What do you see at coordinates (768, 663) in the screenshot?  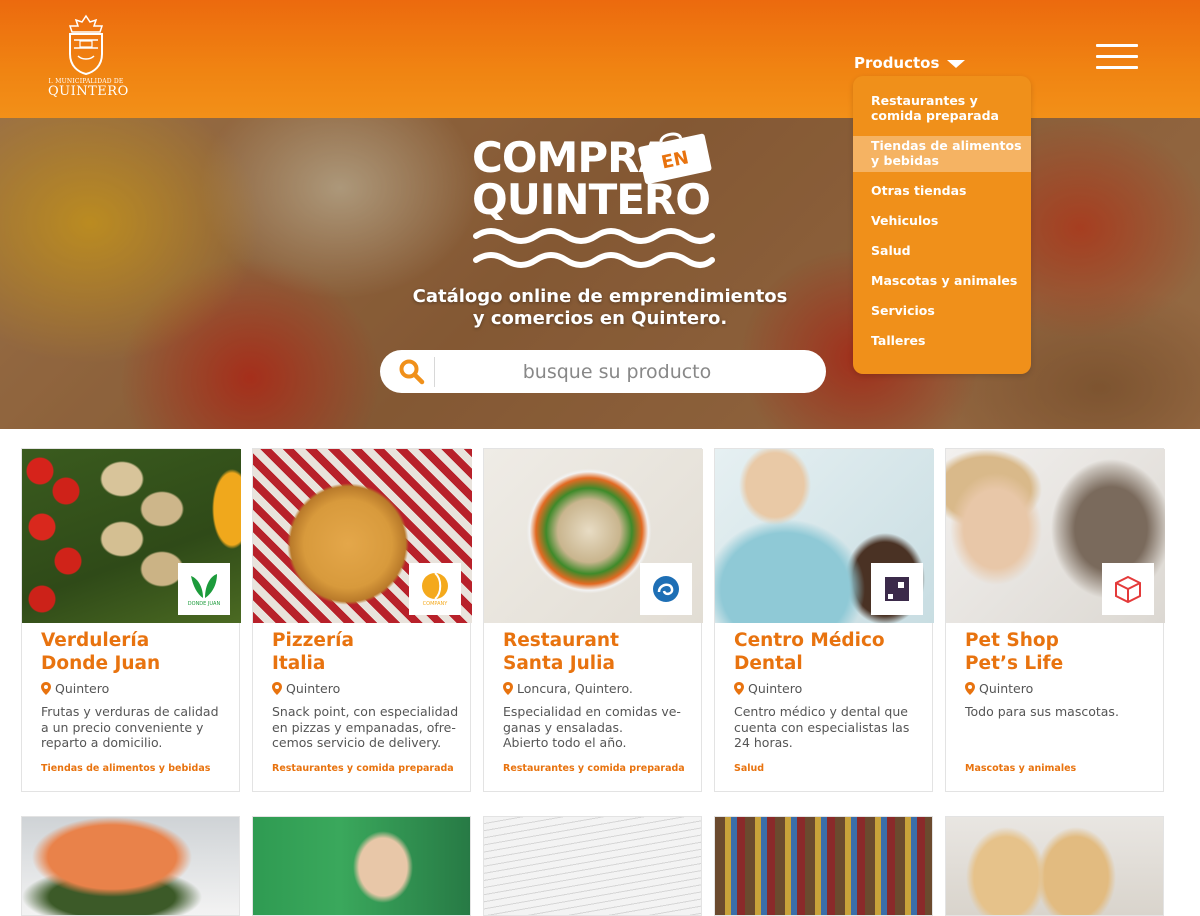 I see `card-title-line: Dental` at bounding box center [768, 663].